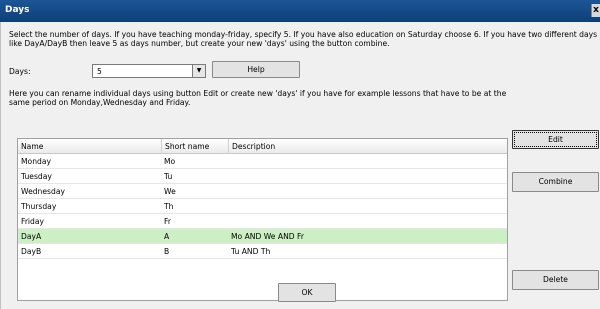 The width and height of the screenshot is (600, 309). I want to click on combine-button: Combine, so click(555, 182).